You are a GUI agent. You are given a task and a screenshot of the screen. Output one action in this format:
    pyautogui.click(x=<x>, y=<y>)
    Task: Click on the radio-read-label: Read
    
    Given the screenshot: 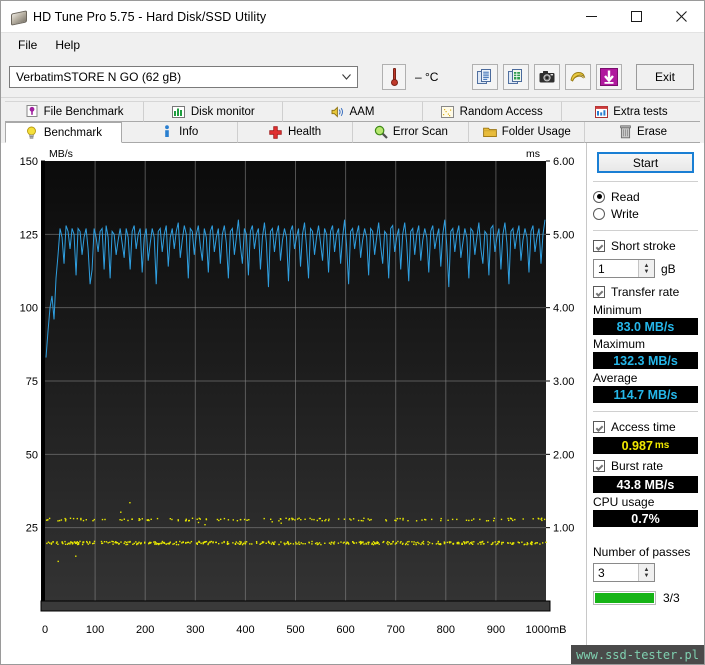 What is the action you would take?
    pyautogui.click(x=625, y=196)
    